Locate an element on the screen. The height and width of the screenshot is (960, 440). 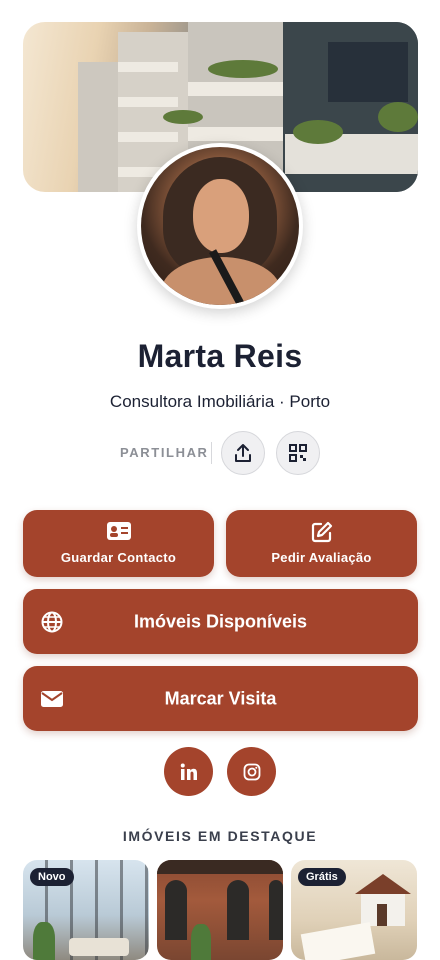
request-valuation-button: Pedir Avaliação is located at coordinates (321, 543).